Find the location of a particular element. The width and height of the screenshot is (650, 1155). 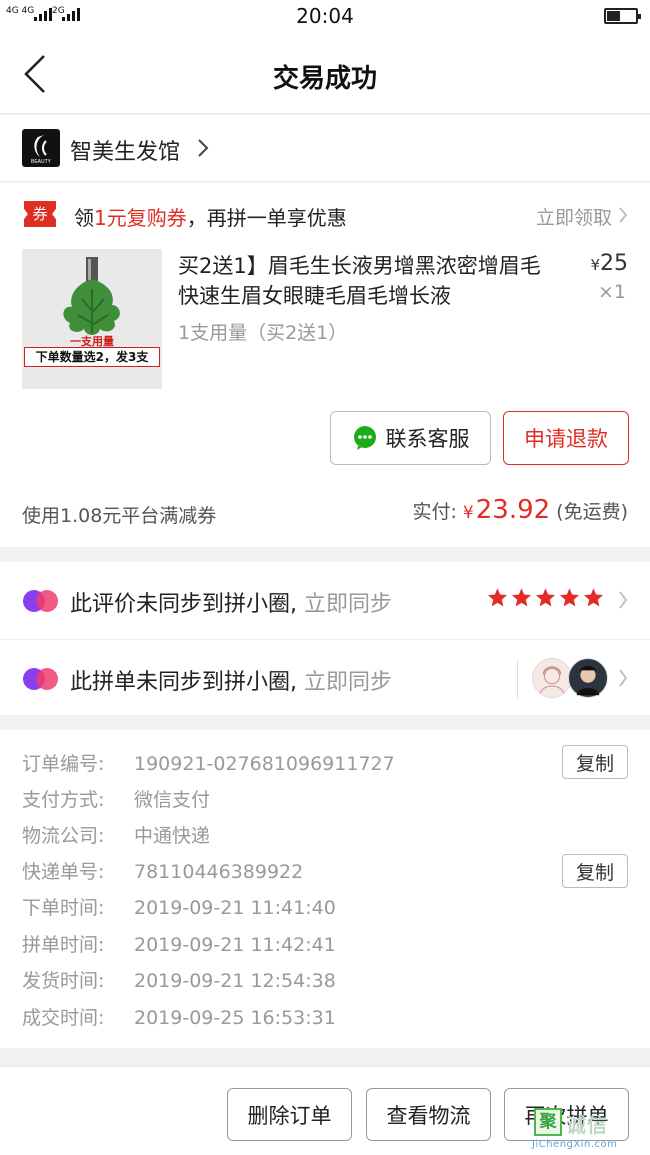

product-image: 一支用量 下单数量选2，发3支 is located at coordinates (92, 319).